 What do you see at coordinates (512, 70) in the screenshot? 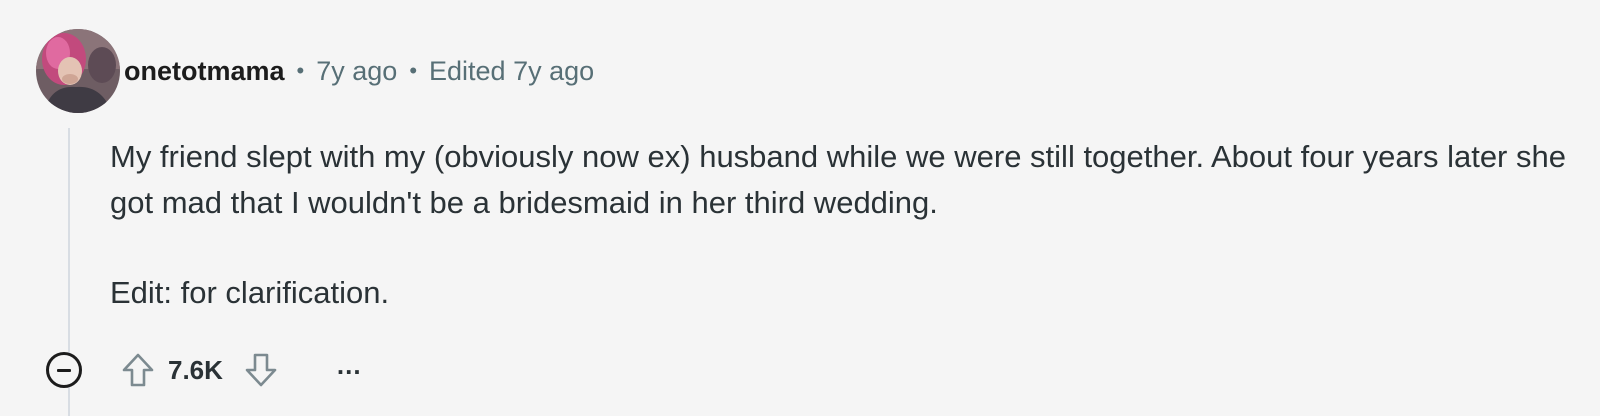
I see `edited-time: Edited 7y ago` at bounding box center [512, 70].